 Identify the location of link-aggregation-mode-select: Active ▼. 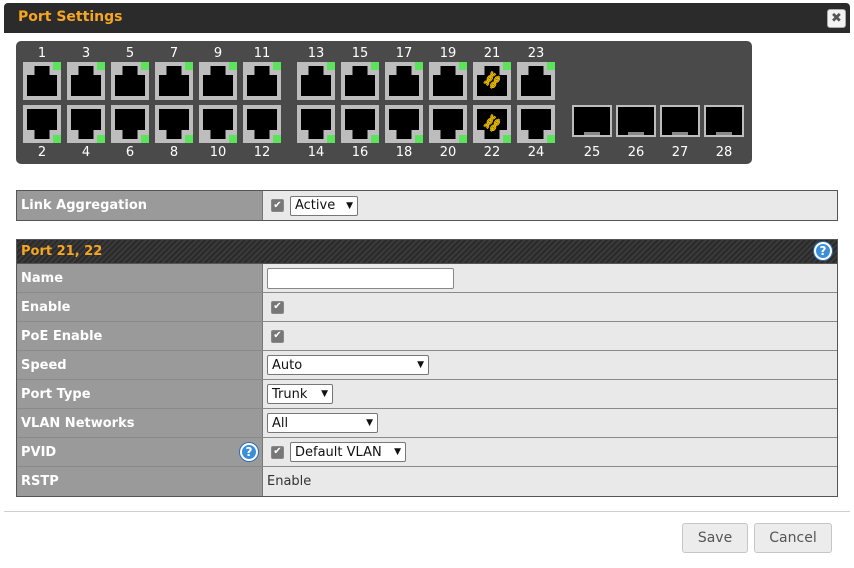
(324, 205).